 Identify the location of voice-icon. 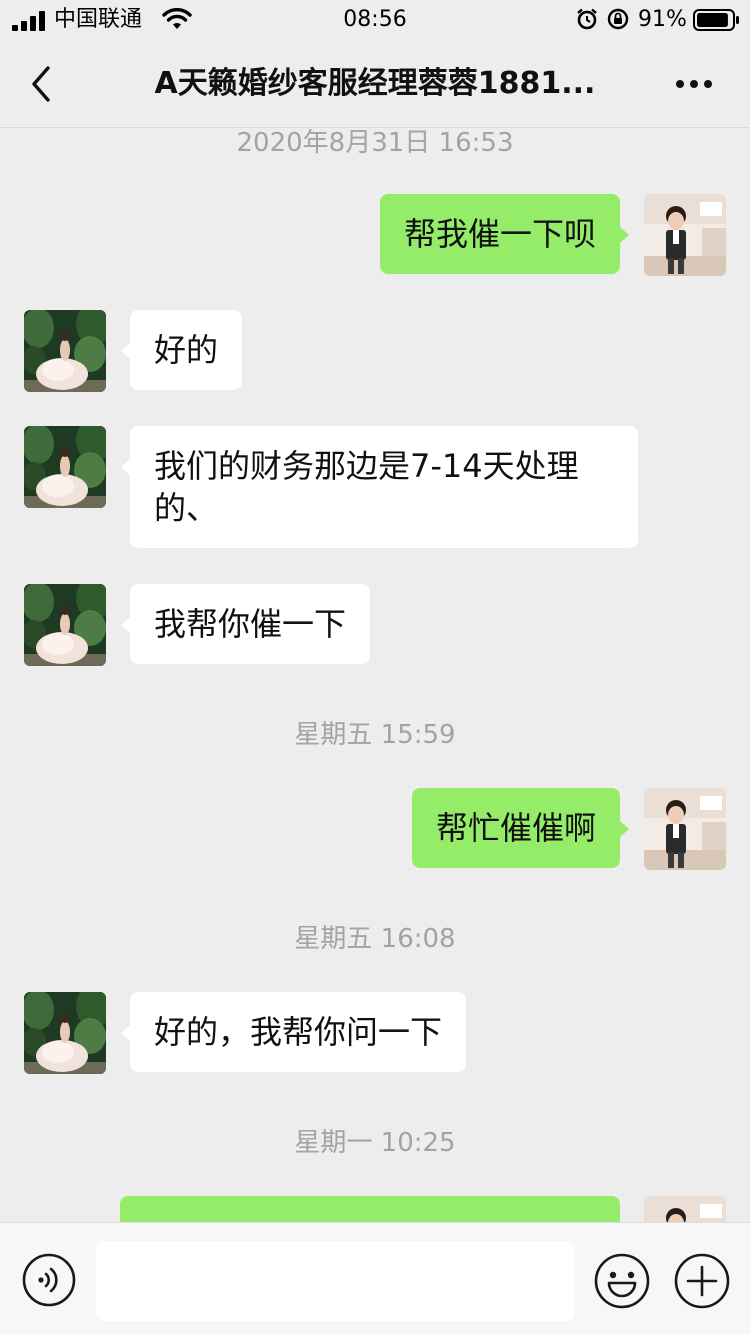
(49, 1280).